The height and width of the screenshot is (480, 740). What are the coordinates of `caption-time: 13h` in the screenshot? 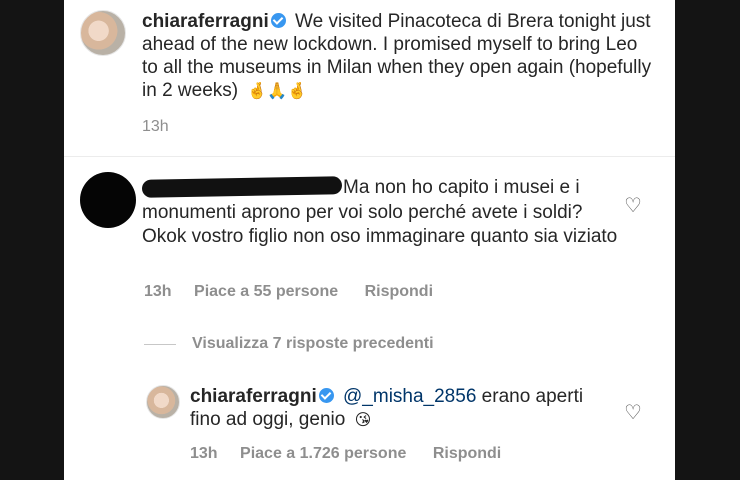 It's located at (155, 127).